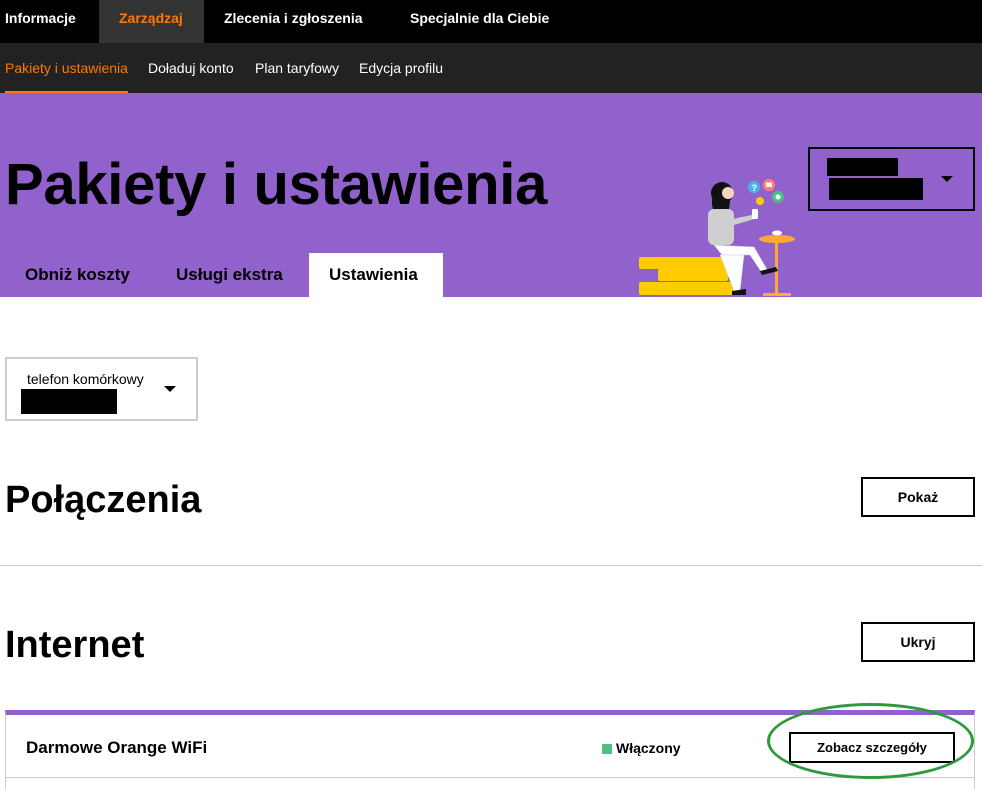 The image size is (982, 789). What do you see at coordinates (229, 275) in the screenshot?
I see `tab-uslugi-ekstra: Usługi ekstra` at bounding box center [229, 275].